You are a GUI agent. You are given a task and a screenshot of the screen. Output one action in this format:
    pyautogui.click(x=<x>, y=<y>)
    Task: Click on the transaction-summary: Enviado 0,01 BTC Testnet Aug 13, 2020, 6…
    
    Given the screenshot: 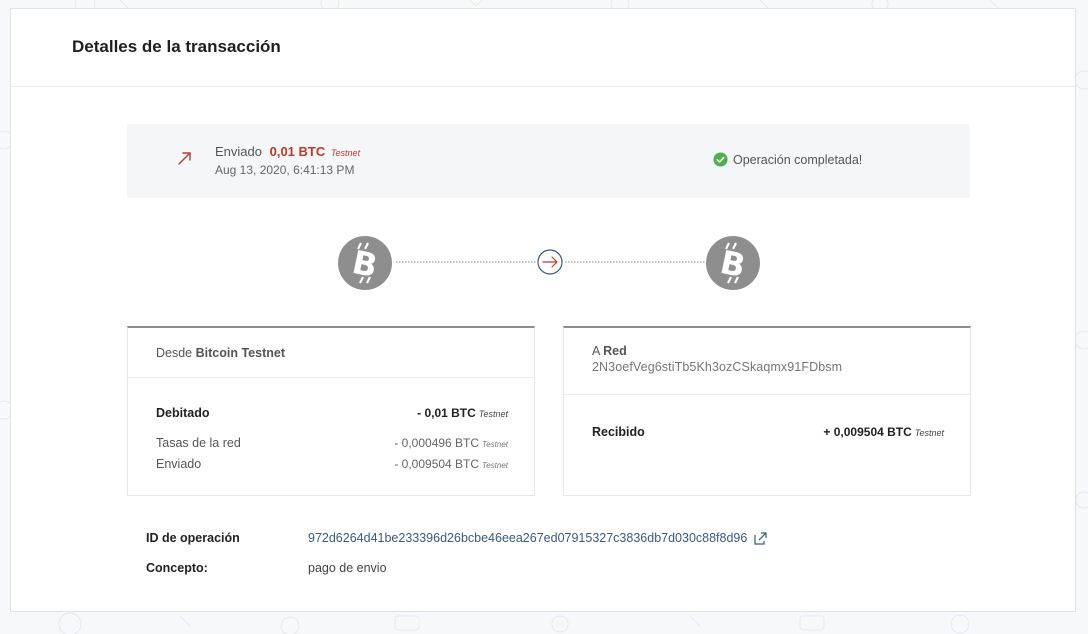 What is the action you would take?
    pyautogui.click(x=548, y=161)
    